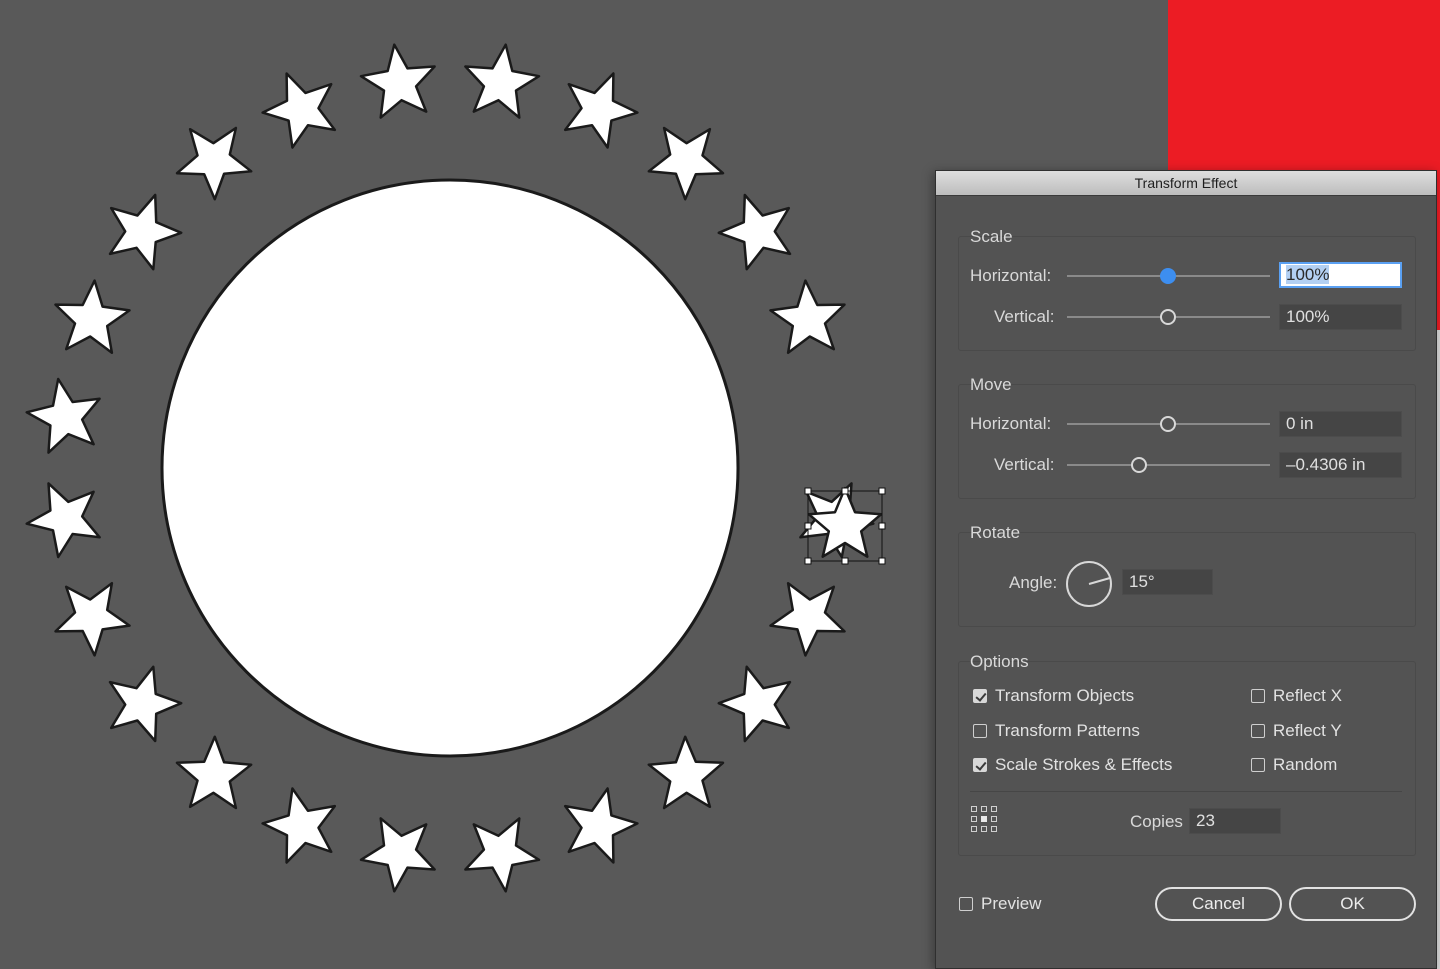 The height and width of the screenshot is (969, 1440). Describe the element at coordinates (1167, 582) in the screenshot. I see `rotate-angle-input: 15°` at that location.